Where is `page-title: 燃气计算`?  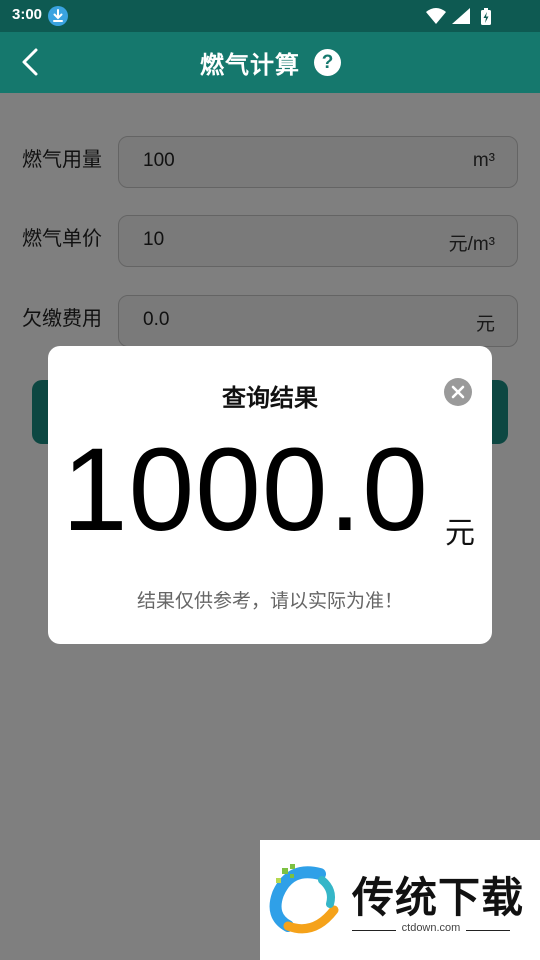 page-title: 燃气计算 is located at coordinates (250, 65).